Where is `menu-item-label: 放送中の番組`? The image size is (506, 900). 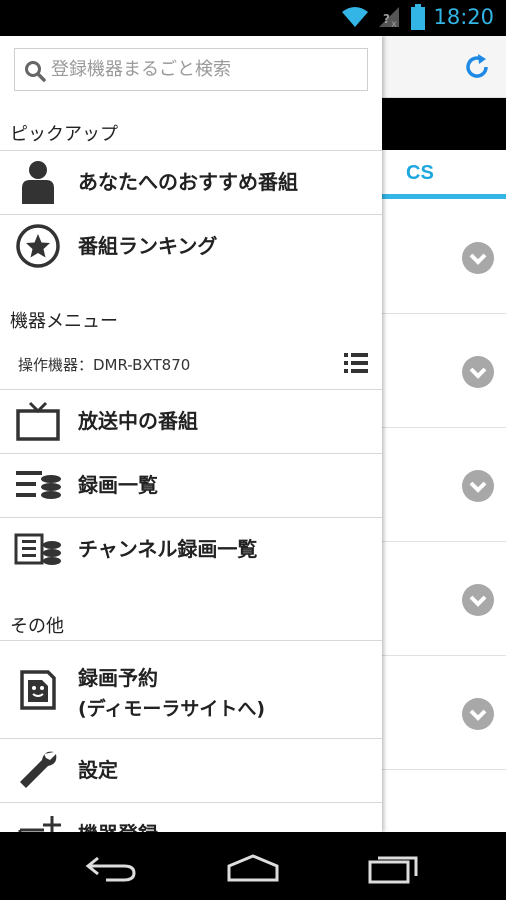
menu-item-label: 放送中の番組 is located at coordinates (138, 421).